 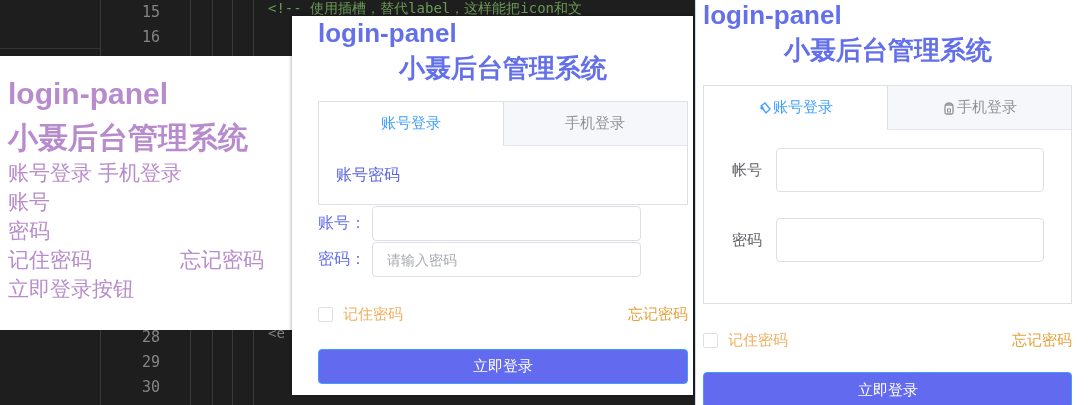 I want to click on tab-text: 手机登录, so click(x=140, y=173).